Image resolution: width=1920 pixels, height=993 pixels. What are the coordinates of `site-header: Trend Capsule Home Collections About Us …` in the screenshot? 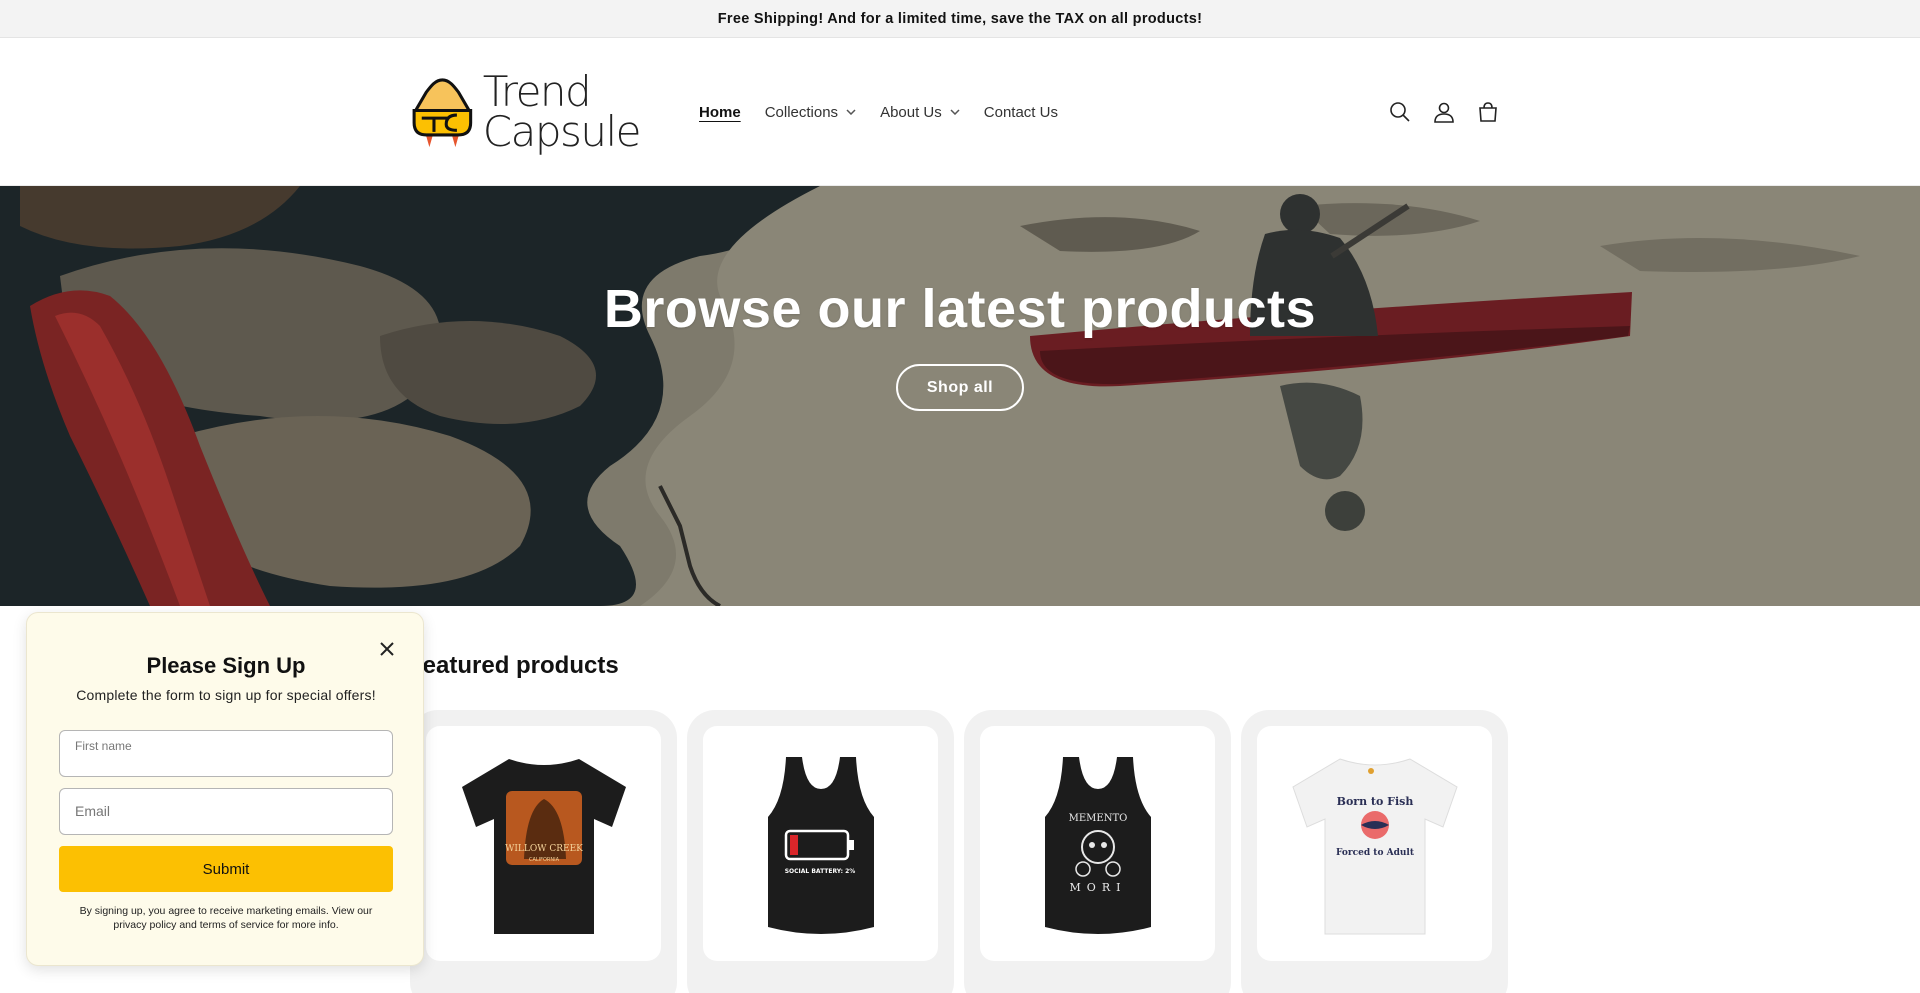 It's located at (960, 112).